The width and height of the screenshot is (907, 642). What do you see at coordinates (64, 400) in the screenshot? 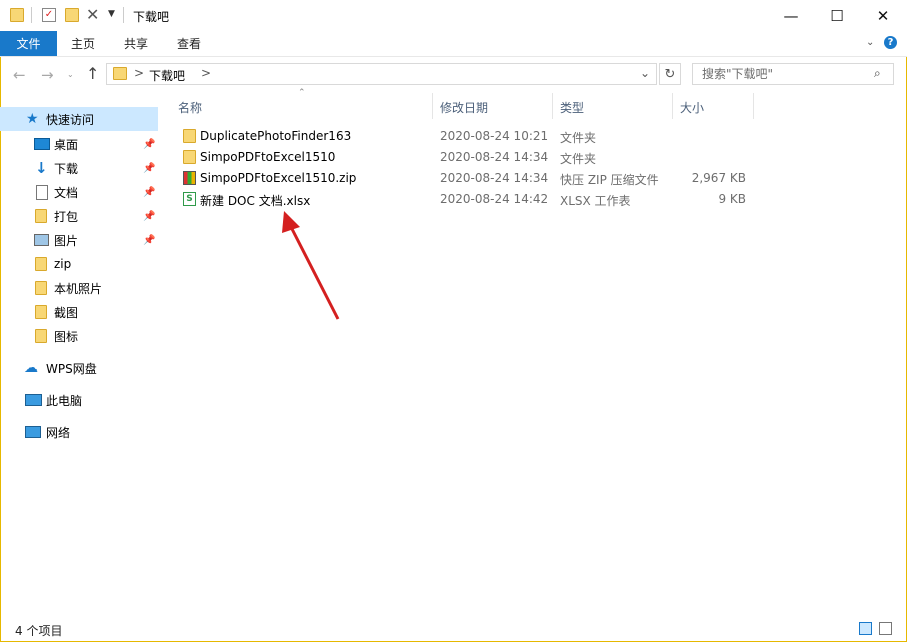
I see `nav-this-pc-label: 此电脑` at bounding box center [64, 400].